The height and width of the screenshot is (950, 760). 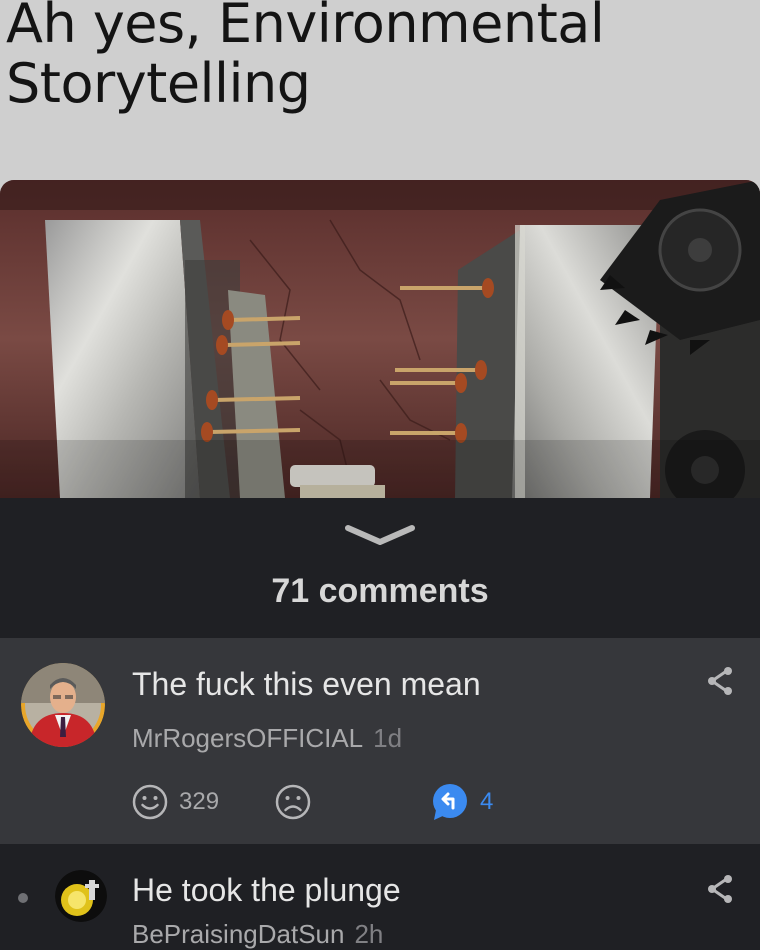 What do you see at coordinates (150, 802) in the screenshot?
I see `smile-icon` at bounding box center [150, 802].